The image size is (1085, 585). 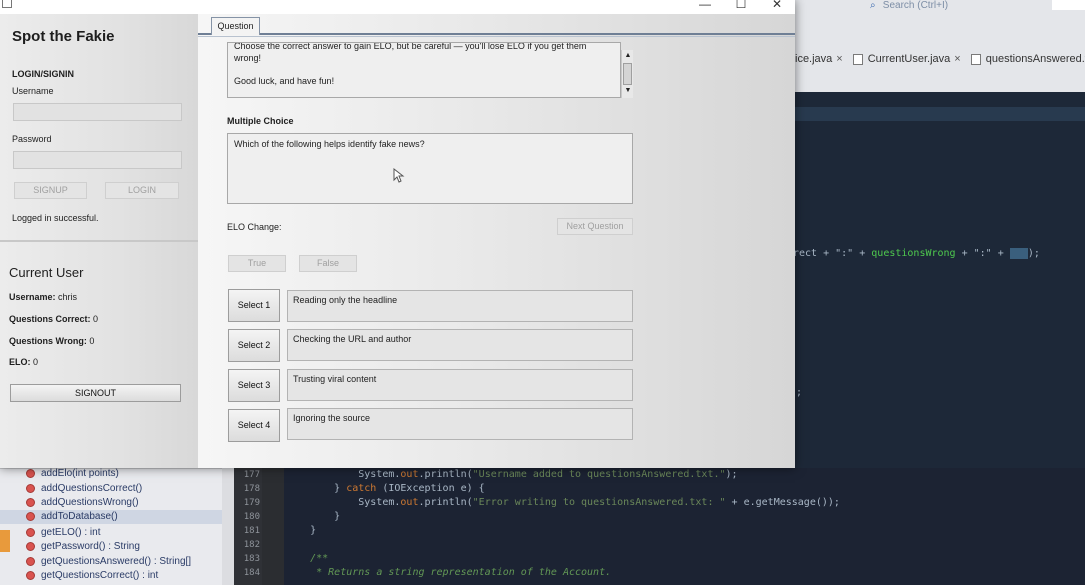 What do you see at coordinates (251, 545) in the screenshot?
I see `line-number: 182` at bounding box center [251, 545].